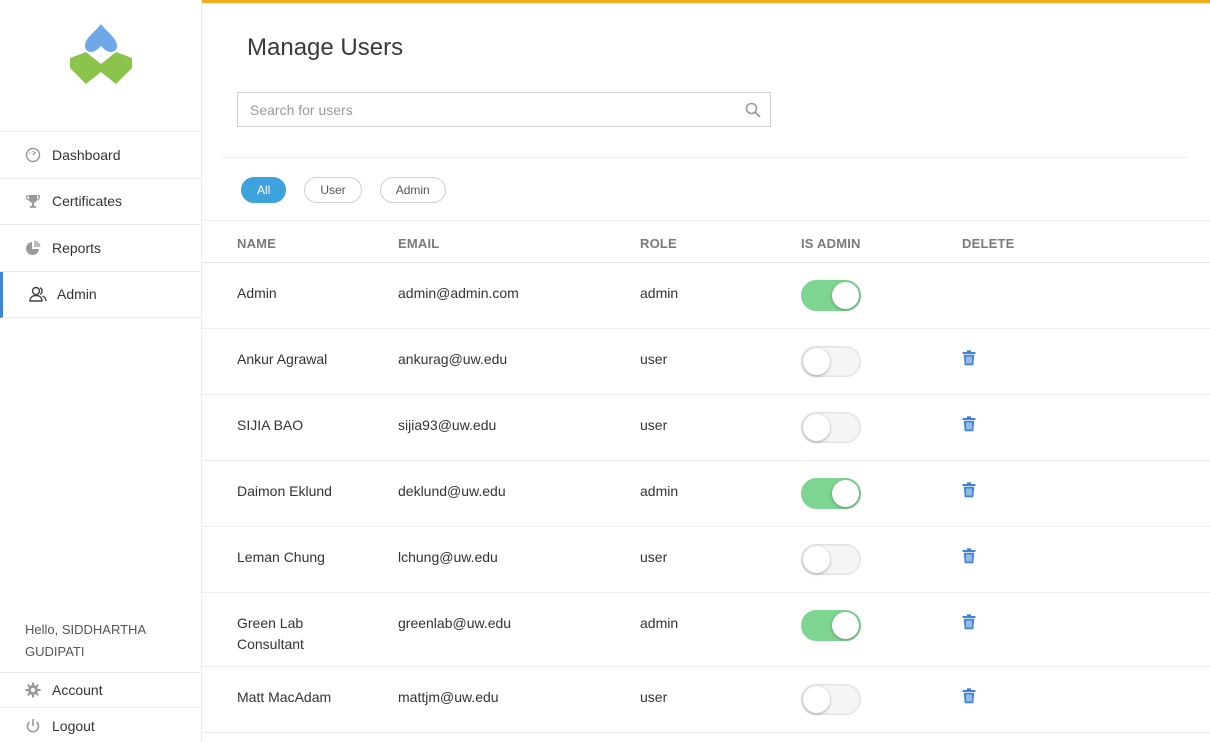 This screenshot has height=742, width=1210. What do you see at coordinates (281, 557) in the screenshot?
I see `user-name: Leman Chung` at bounding box center [281, 557].